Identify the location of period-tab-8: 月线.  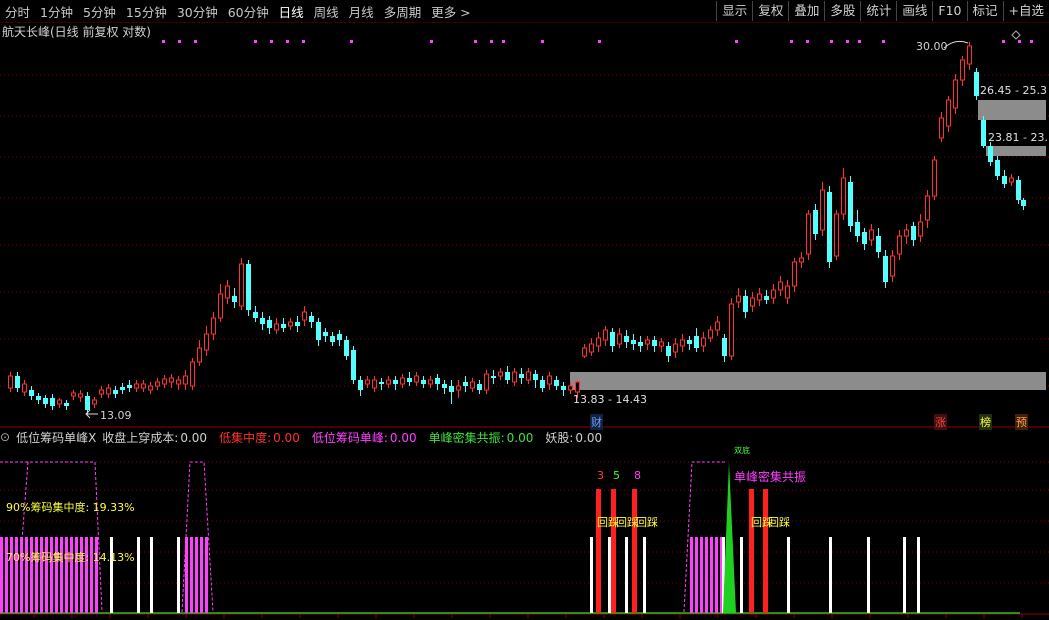
(361, 11).